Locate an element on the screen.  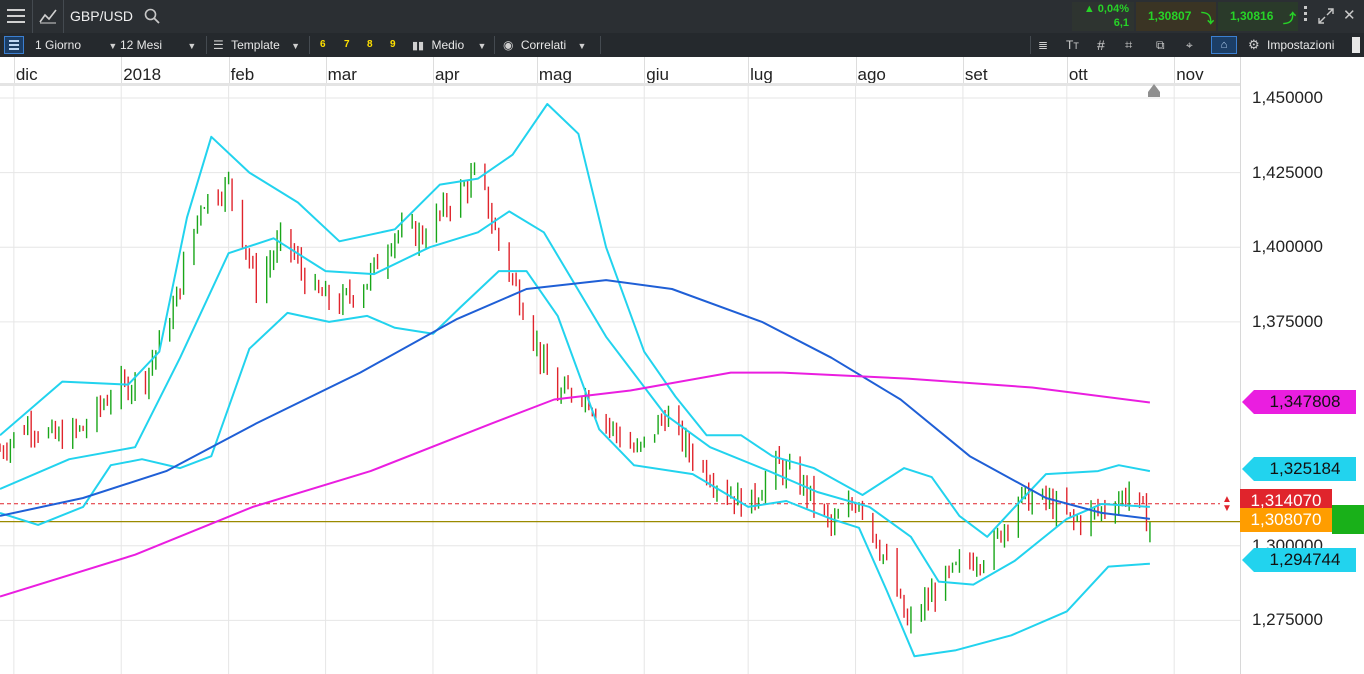
hotkey-7: 7 is located at coordinates (347, 45).